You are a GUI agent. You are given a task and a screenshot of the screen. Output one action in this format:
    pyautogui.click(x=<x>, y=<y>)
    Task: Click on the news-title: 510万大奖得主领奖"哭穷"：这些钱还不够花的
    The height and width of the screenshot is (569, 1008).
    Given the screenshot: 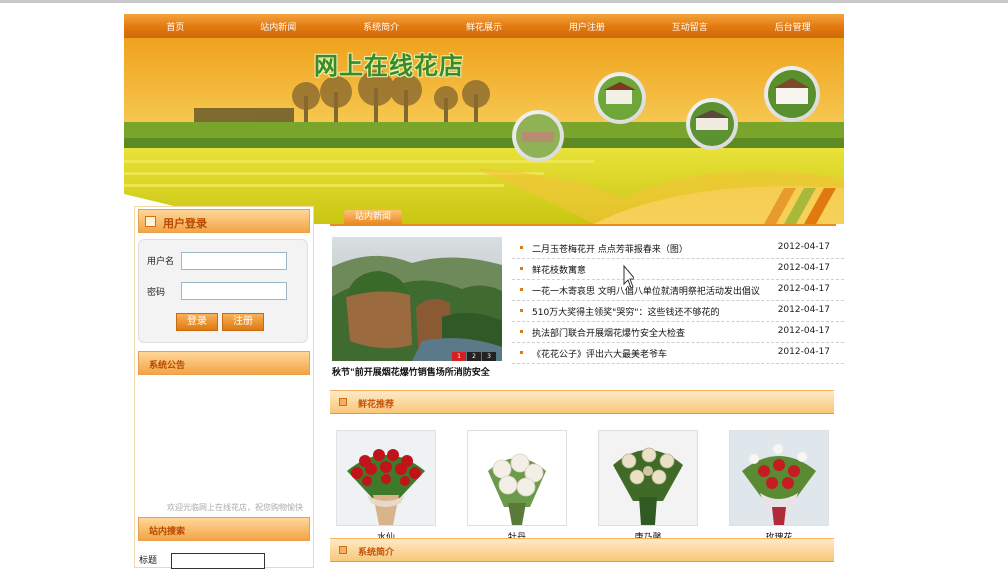 What is the action you would take?
    pyautogui.click(x=625, y=311)
    